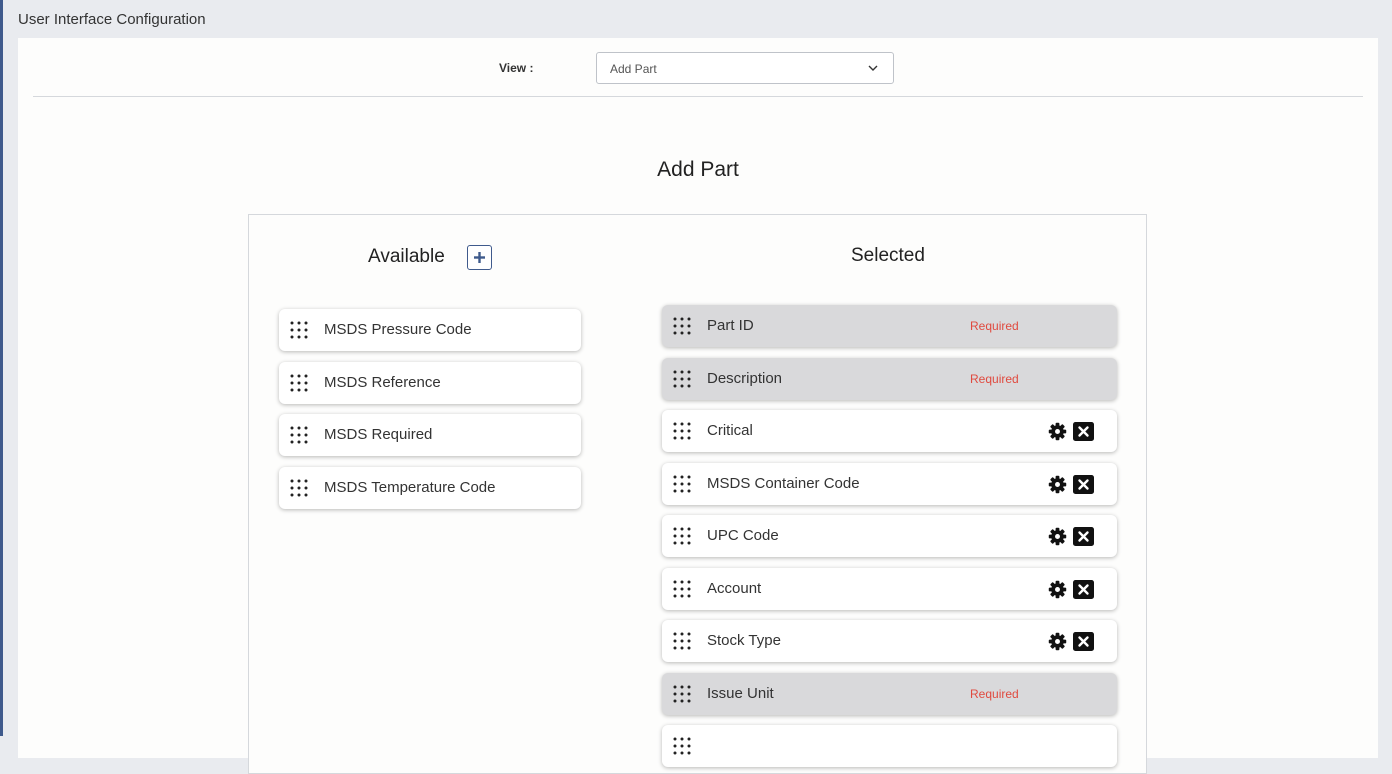  Describe the element at coordinates (889, 588) in the screenshot. I see `selected-item: Account` at that location.